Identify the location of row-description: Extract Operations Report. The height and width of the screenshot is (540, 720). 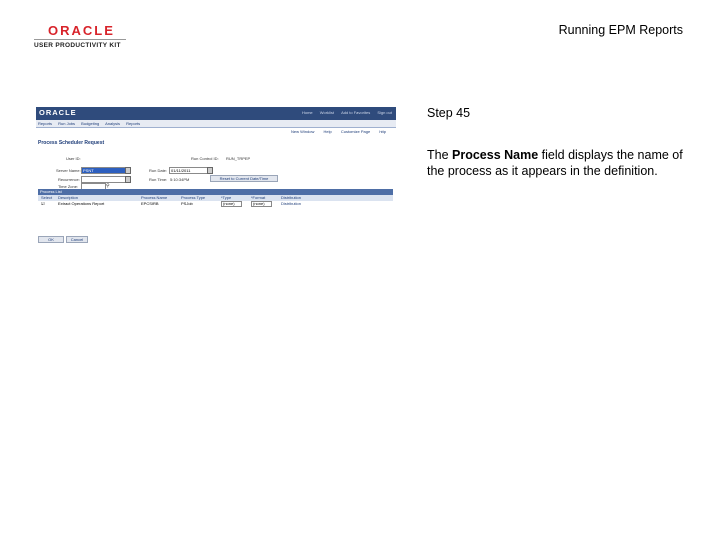
(81, 203).